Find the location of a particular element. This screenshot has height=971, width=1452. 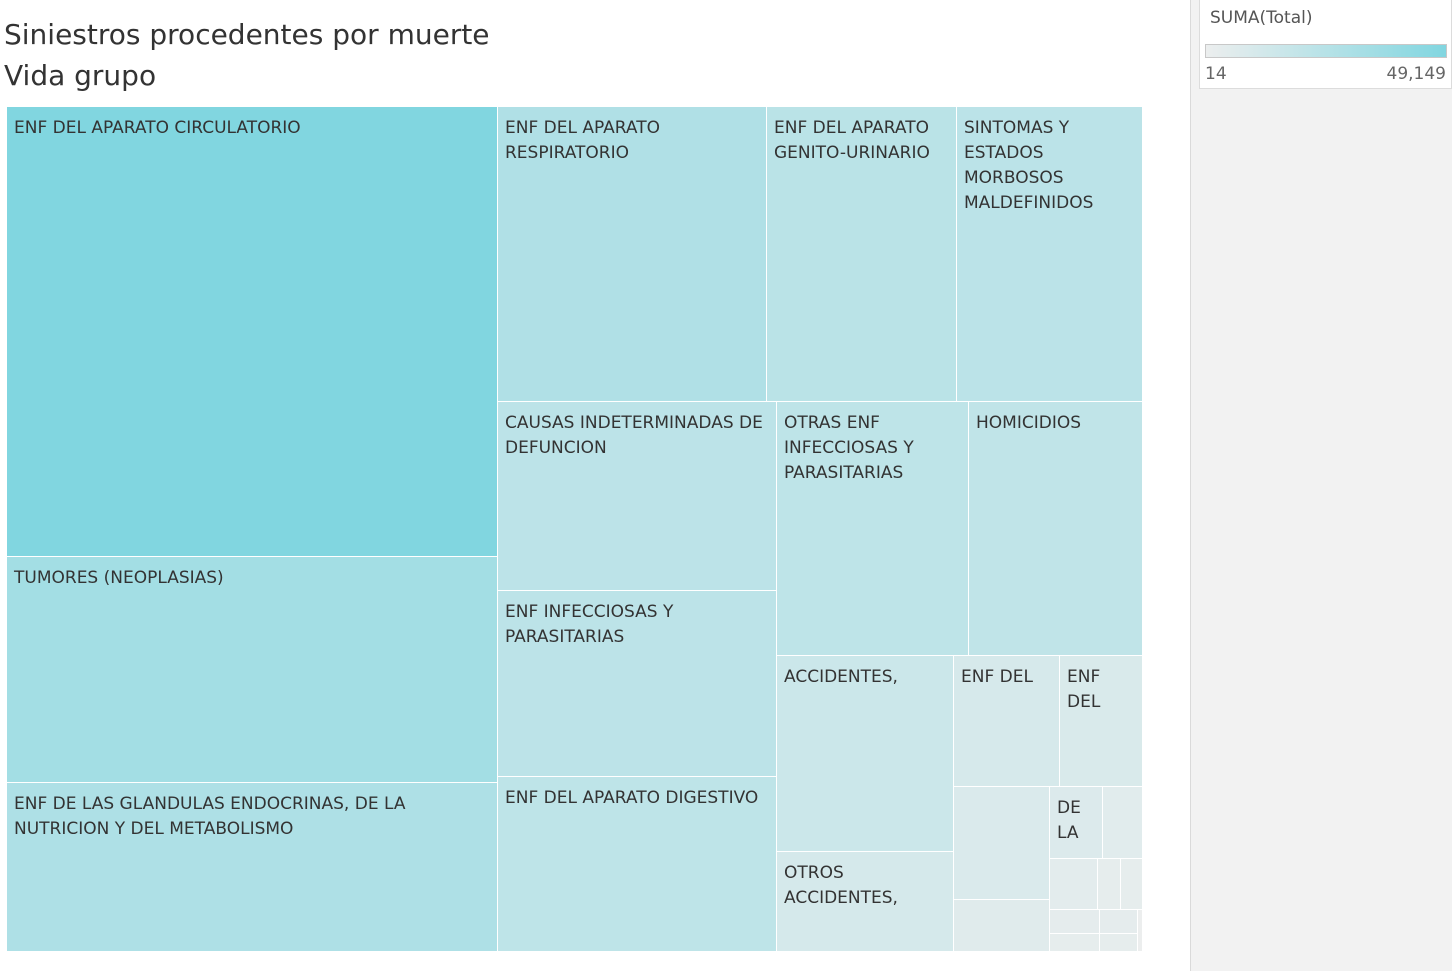

treemap-tile: DE LA is located at coordinates (1076, 823).